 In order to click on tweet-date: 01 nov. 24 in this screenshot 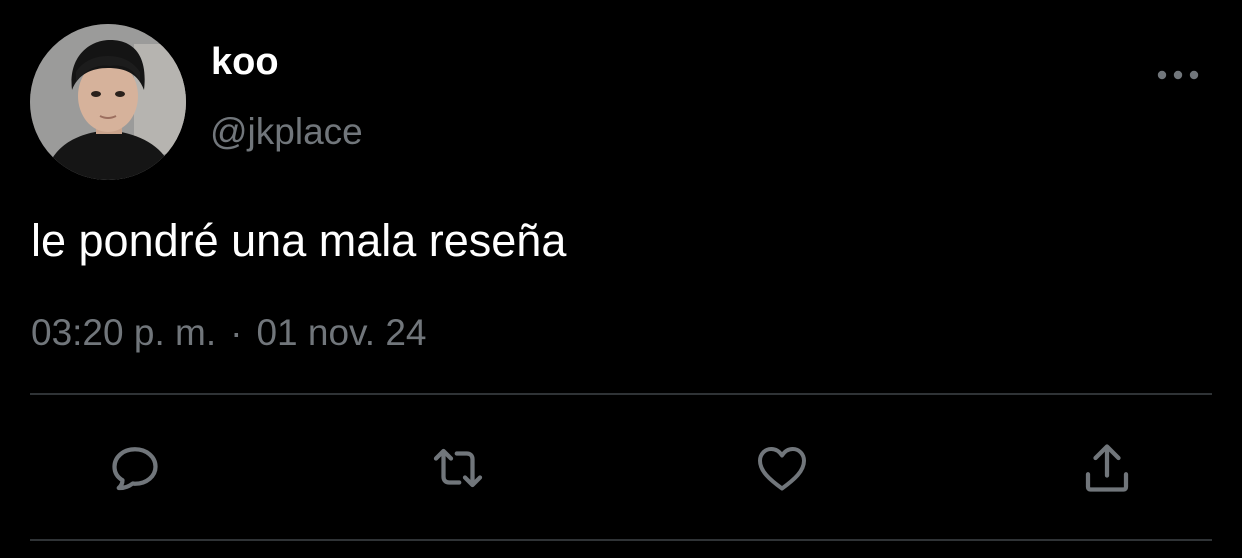, I will do `click(341, 332)`.